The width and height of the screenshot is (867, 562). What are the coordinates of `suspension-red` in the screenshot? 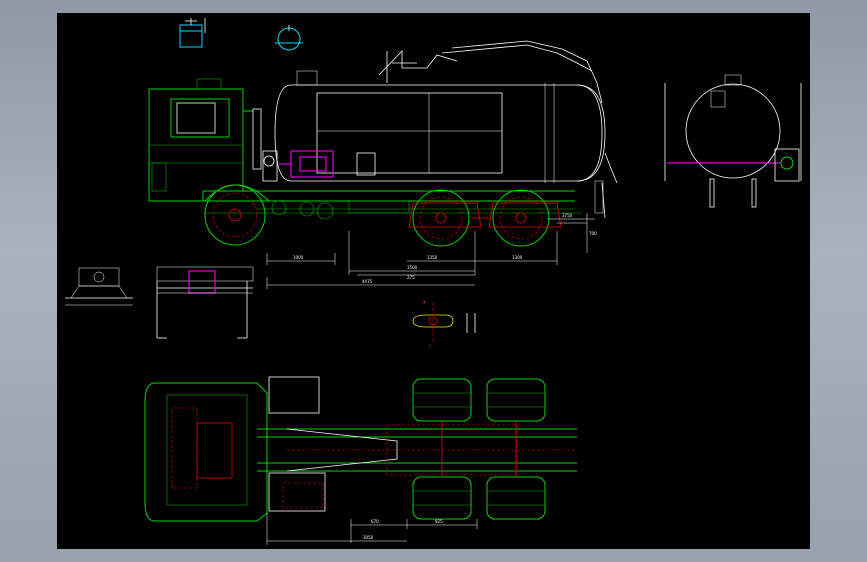 It's located at (485, 215).